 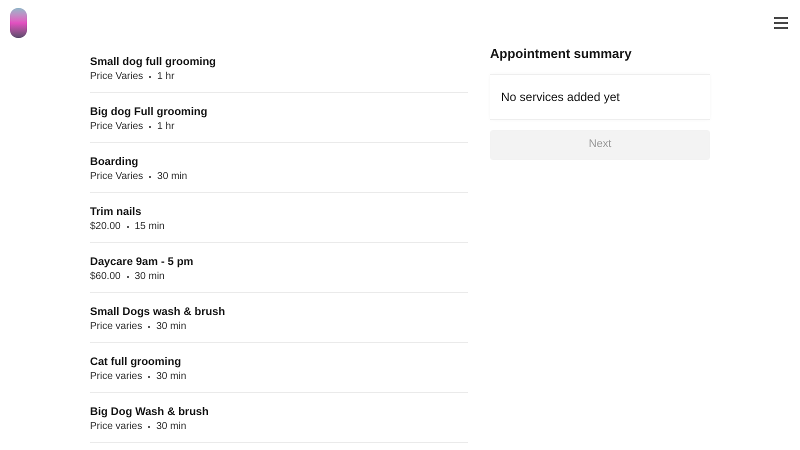 What do you see at coordinates (153, 62) in the screenshot?
I see `service-name: Small dog full grooming` at bounding box center [153, 62].